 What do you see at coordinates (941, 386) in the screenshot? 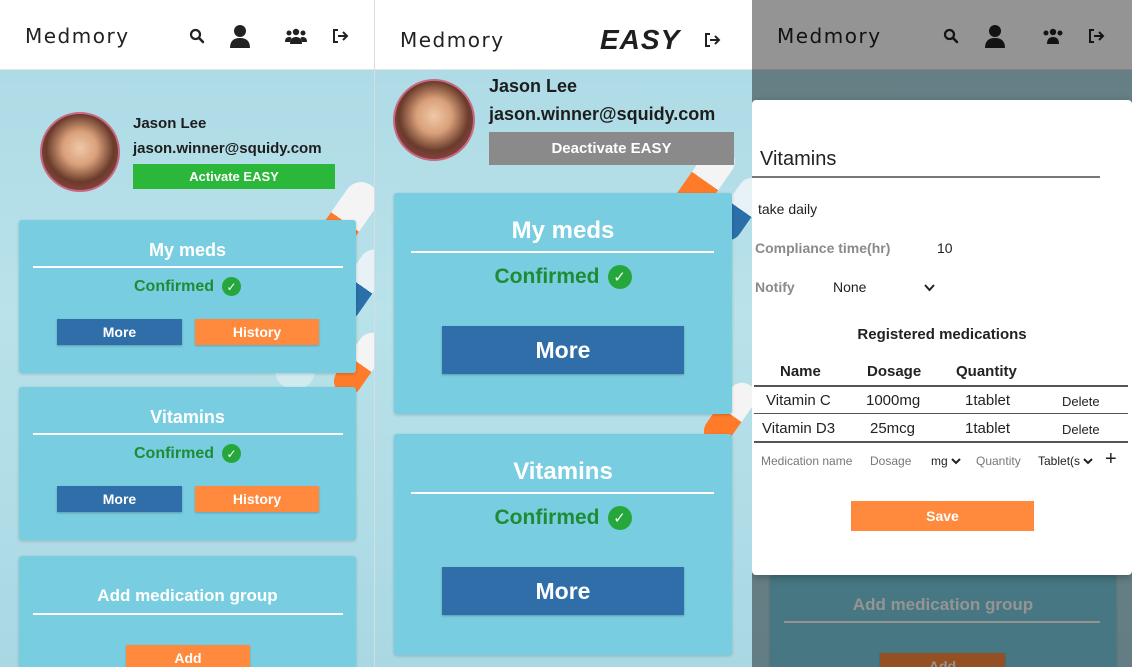
I see `table-header-divider` at bounding box center [941, 386].